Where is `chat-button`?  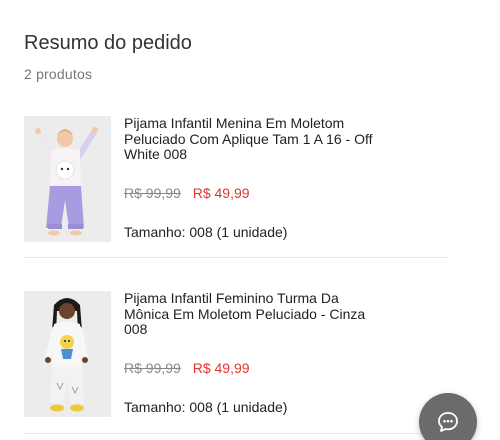 chat-button is located at coordinates (448, 416).